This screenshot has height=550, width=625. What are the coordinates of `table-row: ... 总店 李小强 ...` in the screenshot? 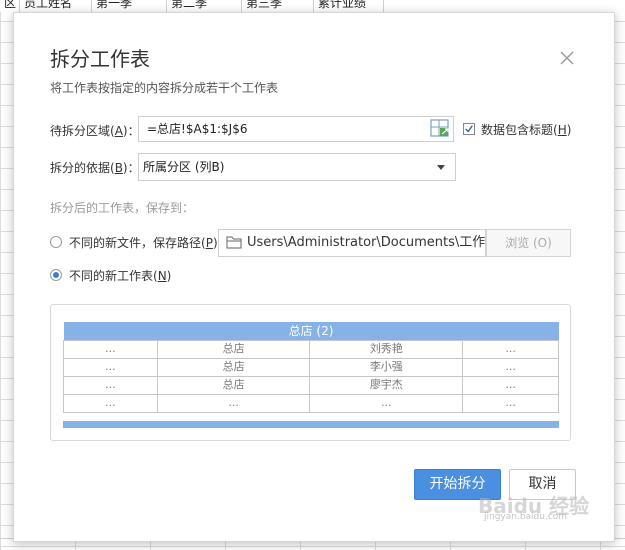 It's located at (311, 367).